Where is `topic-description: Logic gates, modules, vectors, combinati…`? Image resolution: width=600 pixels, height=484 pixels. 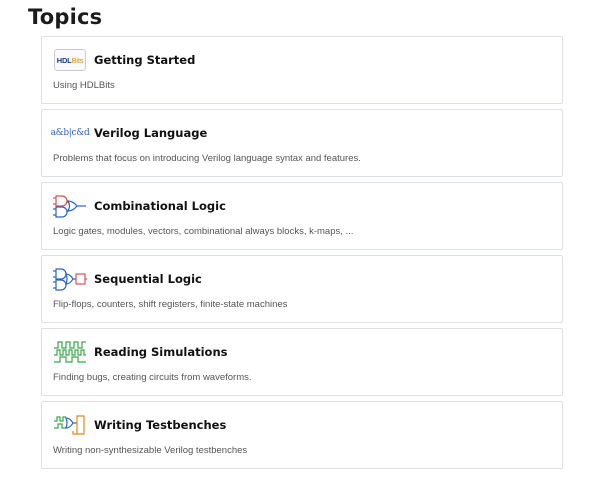
topic-description: Logic gates, modules, vectors, combinati… is located at coordinates (203, 231).